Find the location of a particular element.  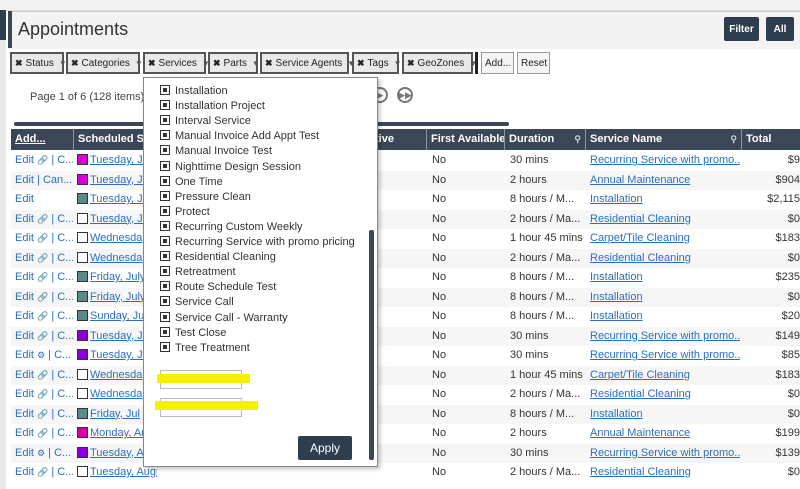

all-button: All is located at coordinates (780, 29).